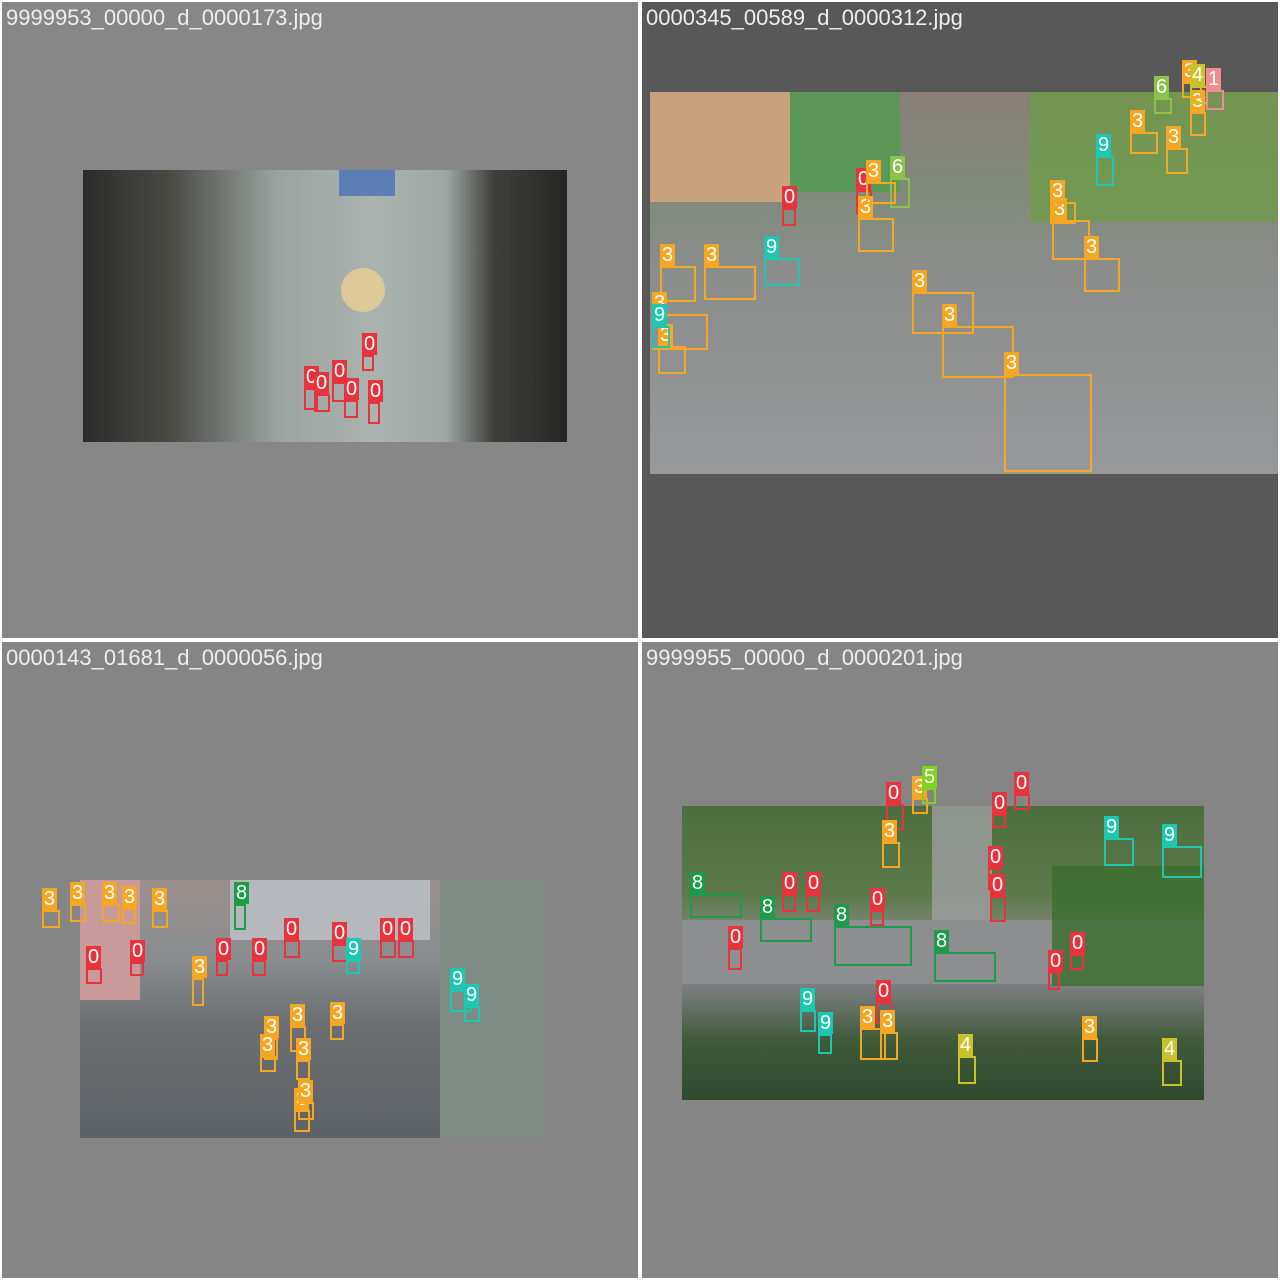 The height and width of the screenshot is (1280, 1280). I want to click on detection-class-label: 1, so click(1214, 79).